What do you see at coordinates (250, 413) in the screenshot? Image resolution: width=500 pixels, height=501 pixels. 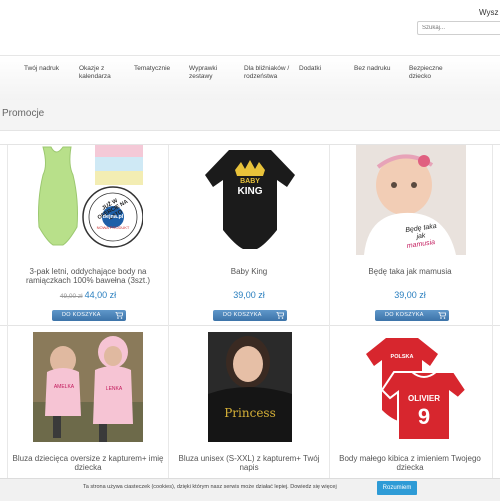 I see `print-princess: Princess` at bounding box center [250, 413].